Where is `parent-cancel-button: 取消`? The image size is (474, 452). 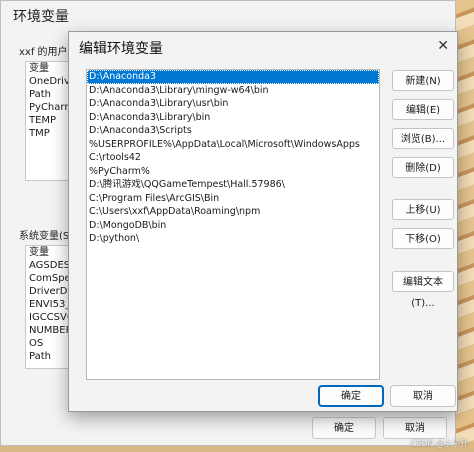
parent-cancel-button: 取消 is located at coordinates (415, 428).